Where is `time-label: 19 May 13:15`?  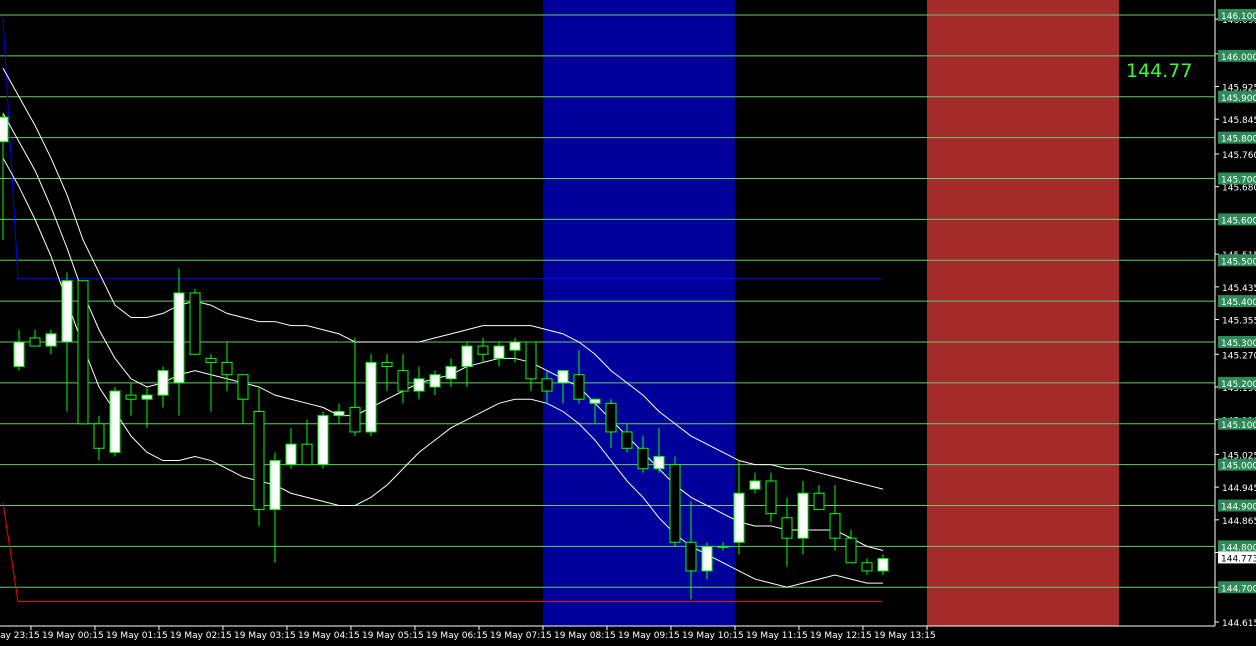 time-label: 19 May 13:15 is located at coordinates (905, 636).